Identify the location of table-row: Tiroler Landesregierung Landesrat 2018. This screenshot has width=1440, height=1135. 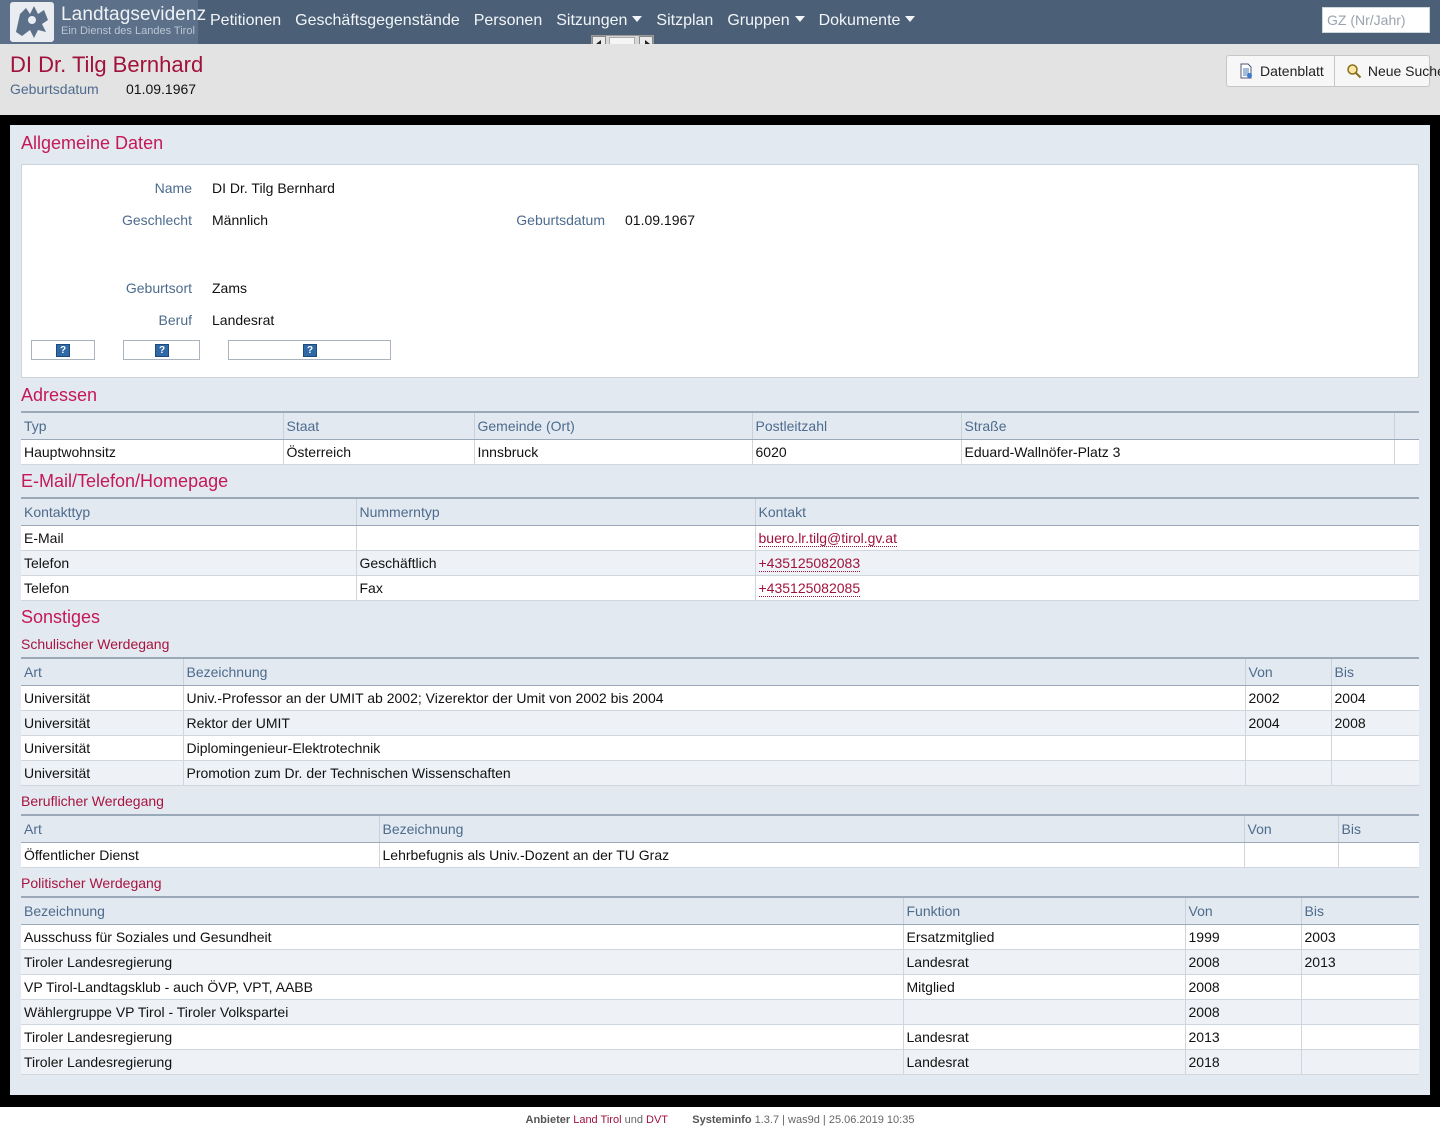
(720, 1062).